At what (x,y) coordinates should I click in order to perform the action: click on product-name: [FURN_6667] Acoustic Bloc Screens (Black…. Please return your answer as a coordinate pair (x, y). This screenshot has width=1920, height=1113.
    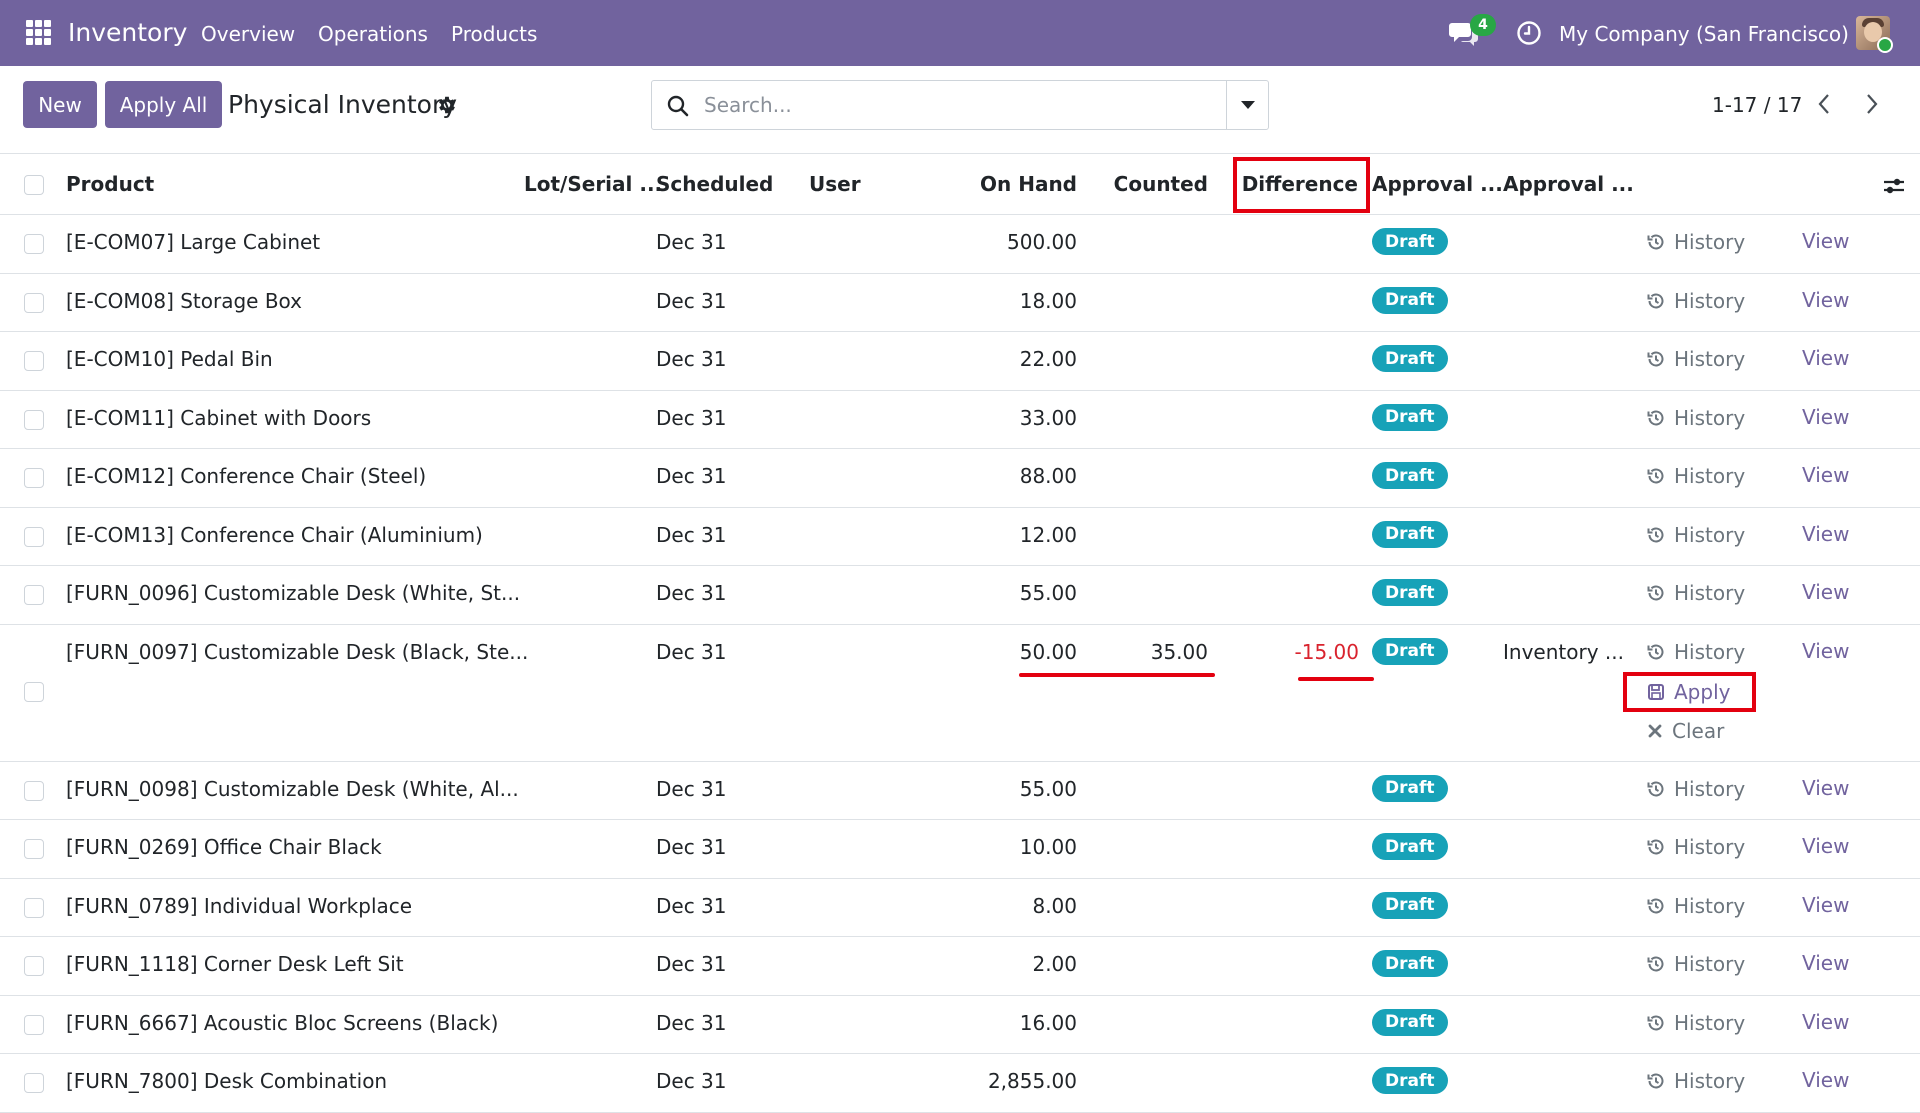
    Looking at the image, I should click on (282, 1023).